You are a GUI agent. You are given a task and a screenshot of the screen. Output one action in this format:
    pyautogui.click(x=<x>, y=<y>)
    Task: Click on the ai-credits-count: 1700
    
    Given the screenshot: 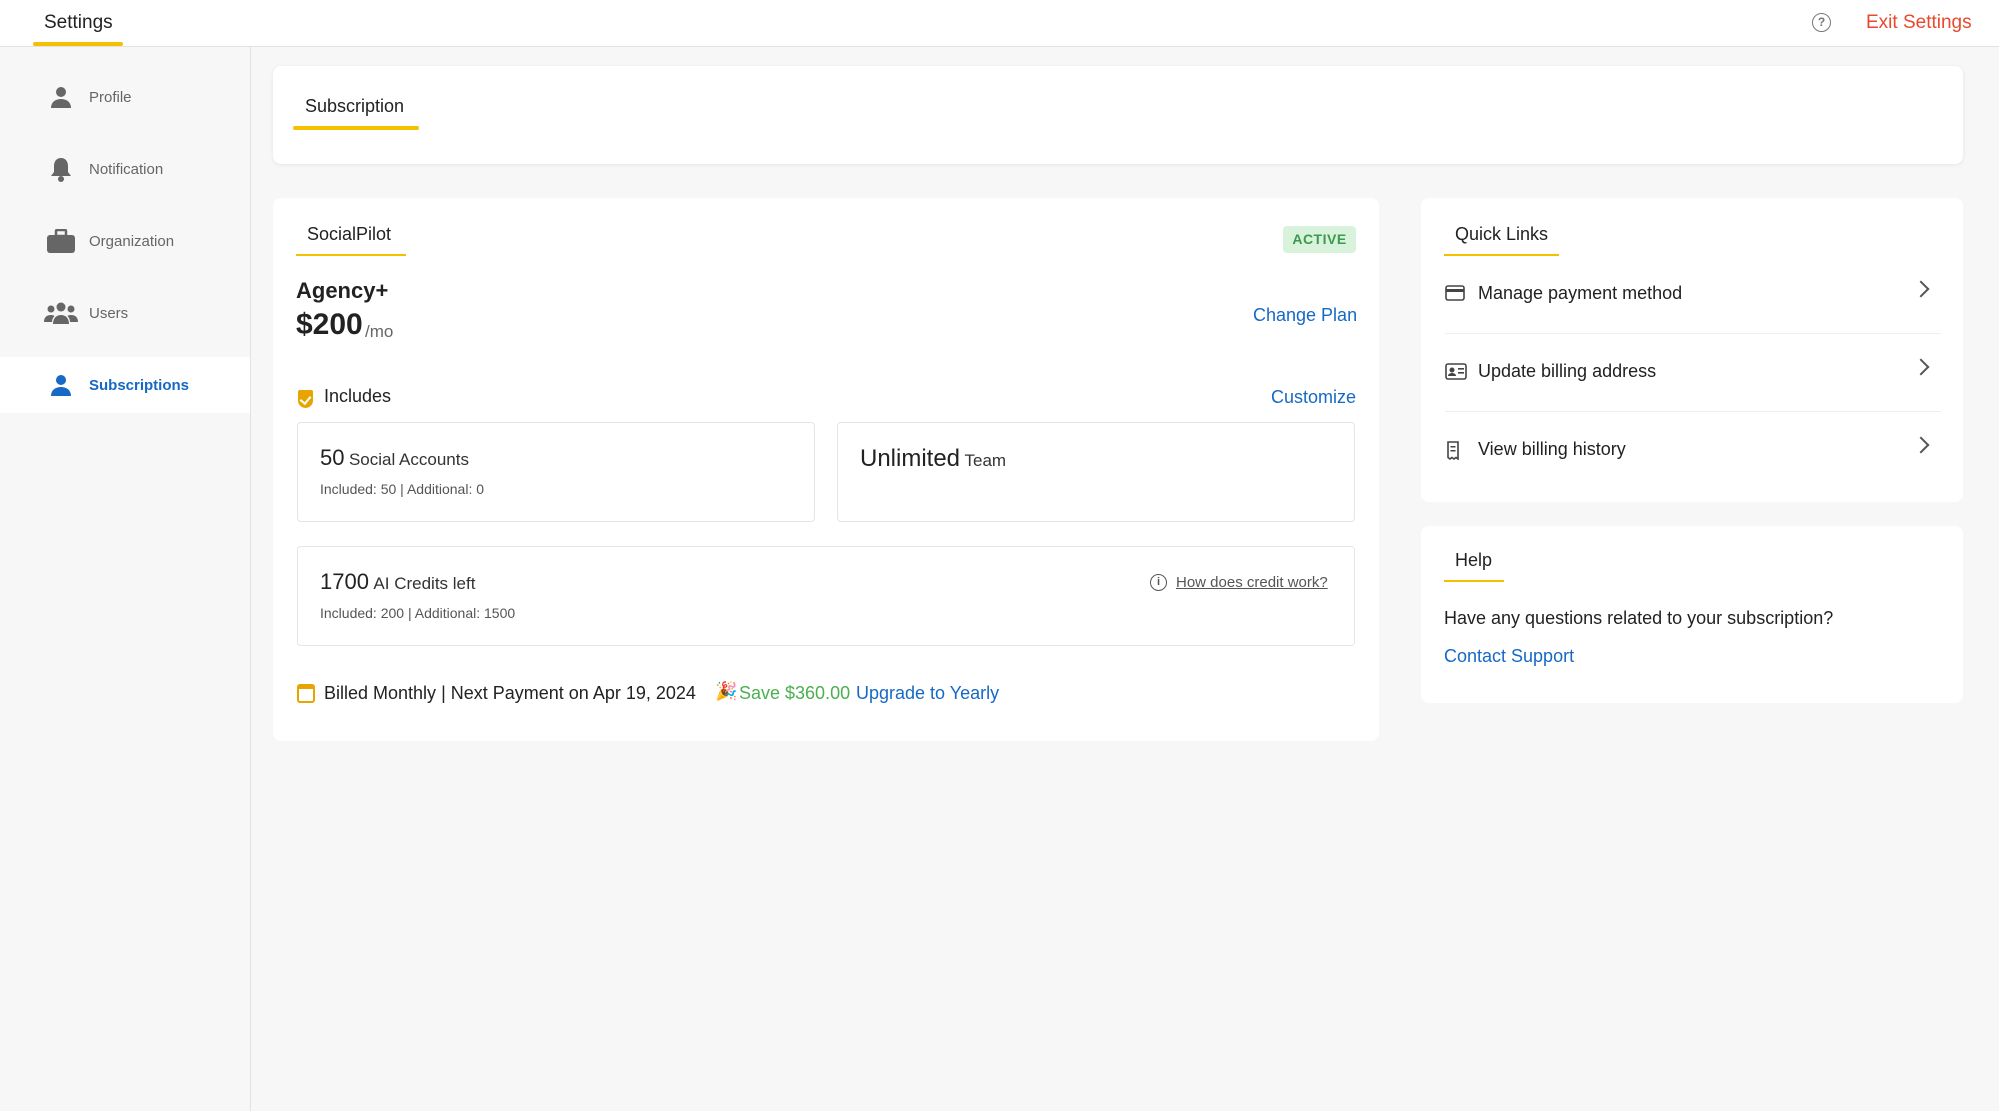 What is the action you would take?
    pyautogui.click(x=344, y=581)
    